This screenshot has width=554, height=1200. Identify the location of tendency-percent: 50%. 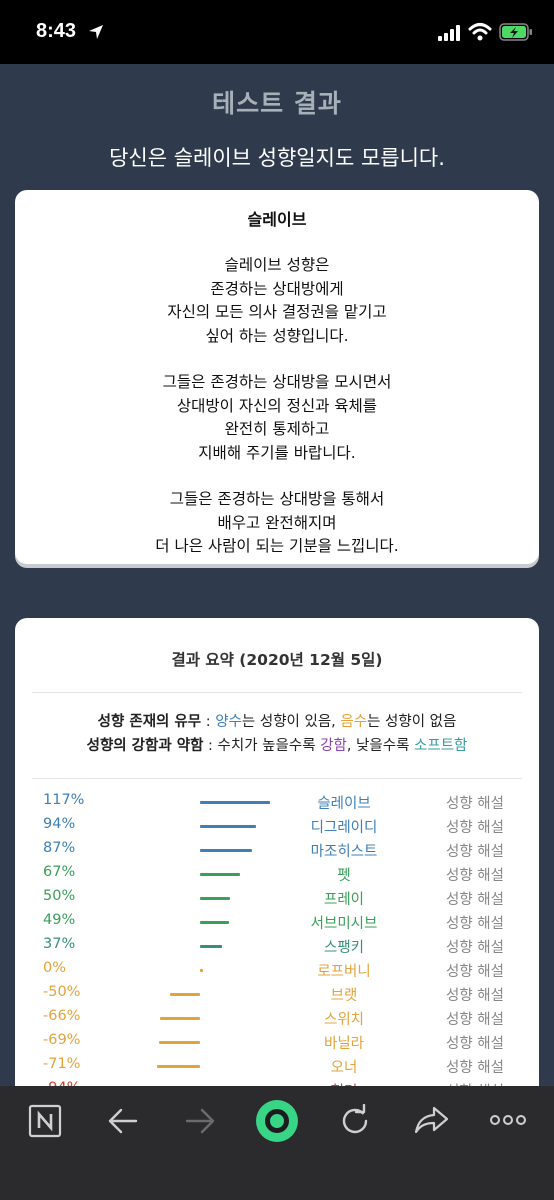
(59, 896).